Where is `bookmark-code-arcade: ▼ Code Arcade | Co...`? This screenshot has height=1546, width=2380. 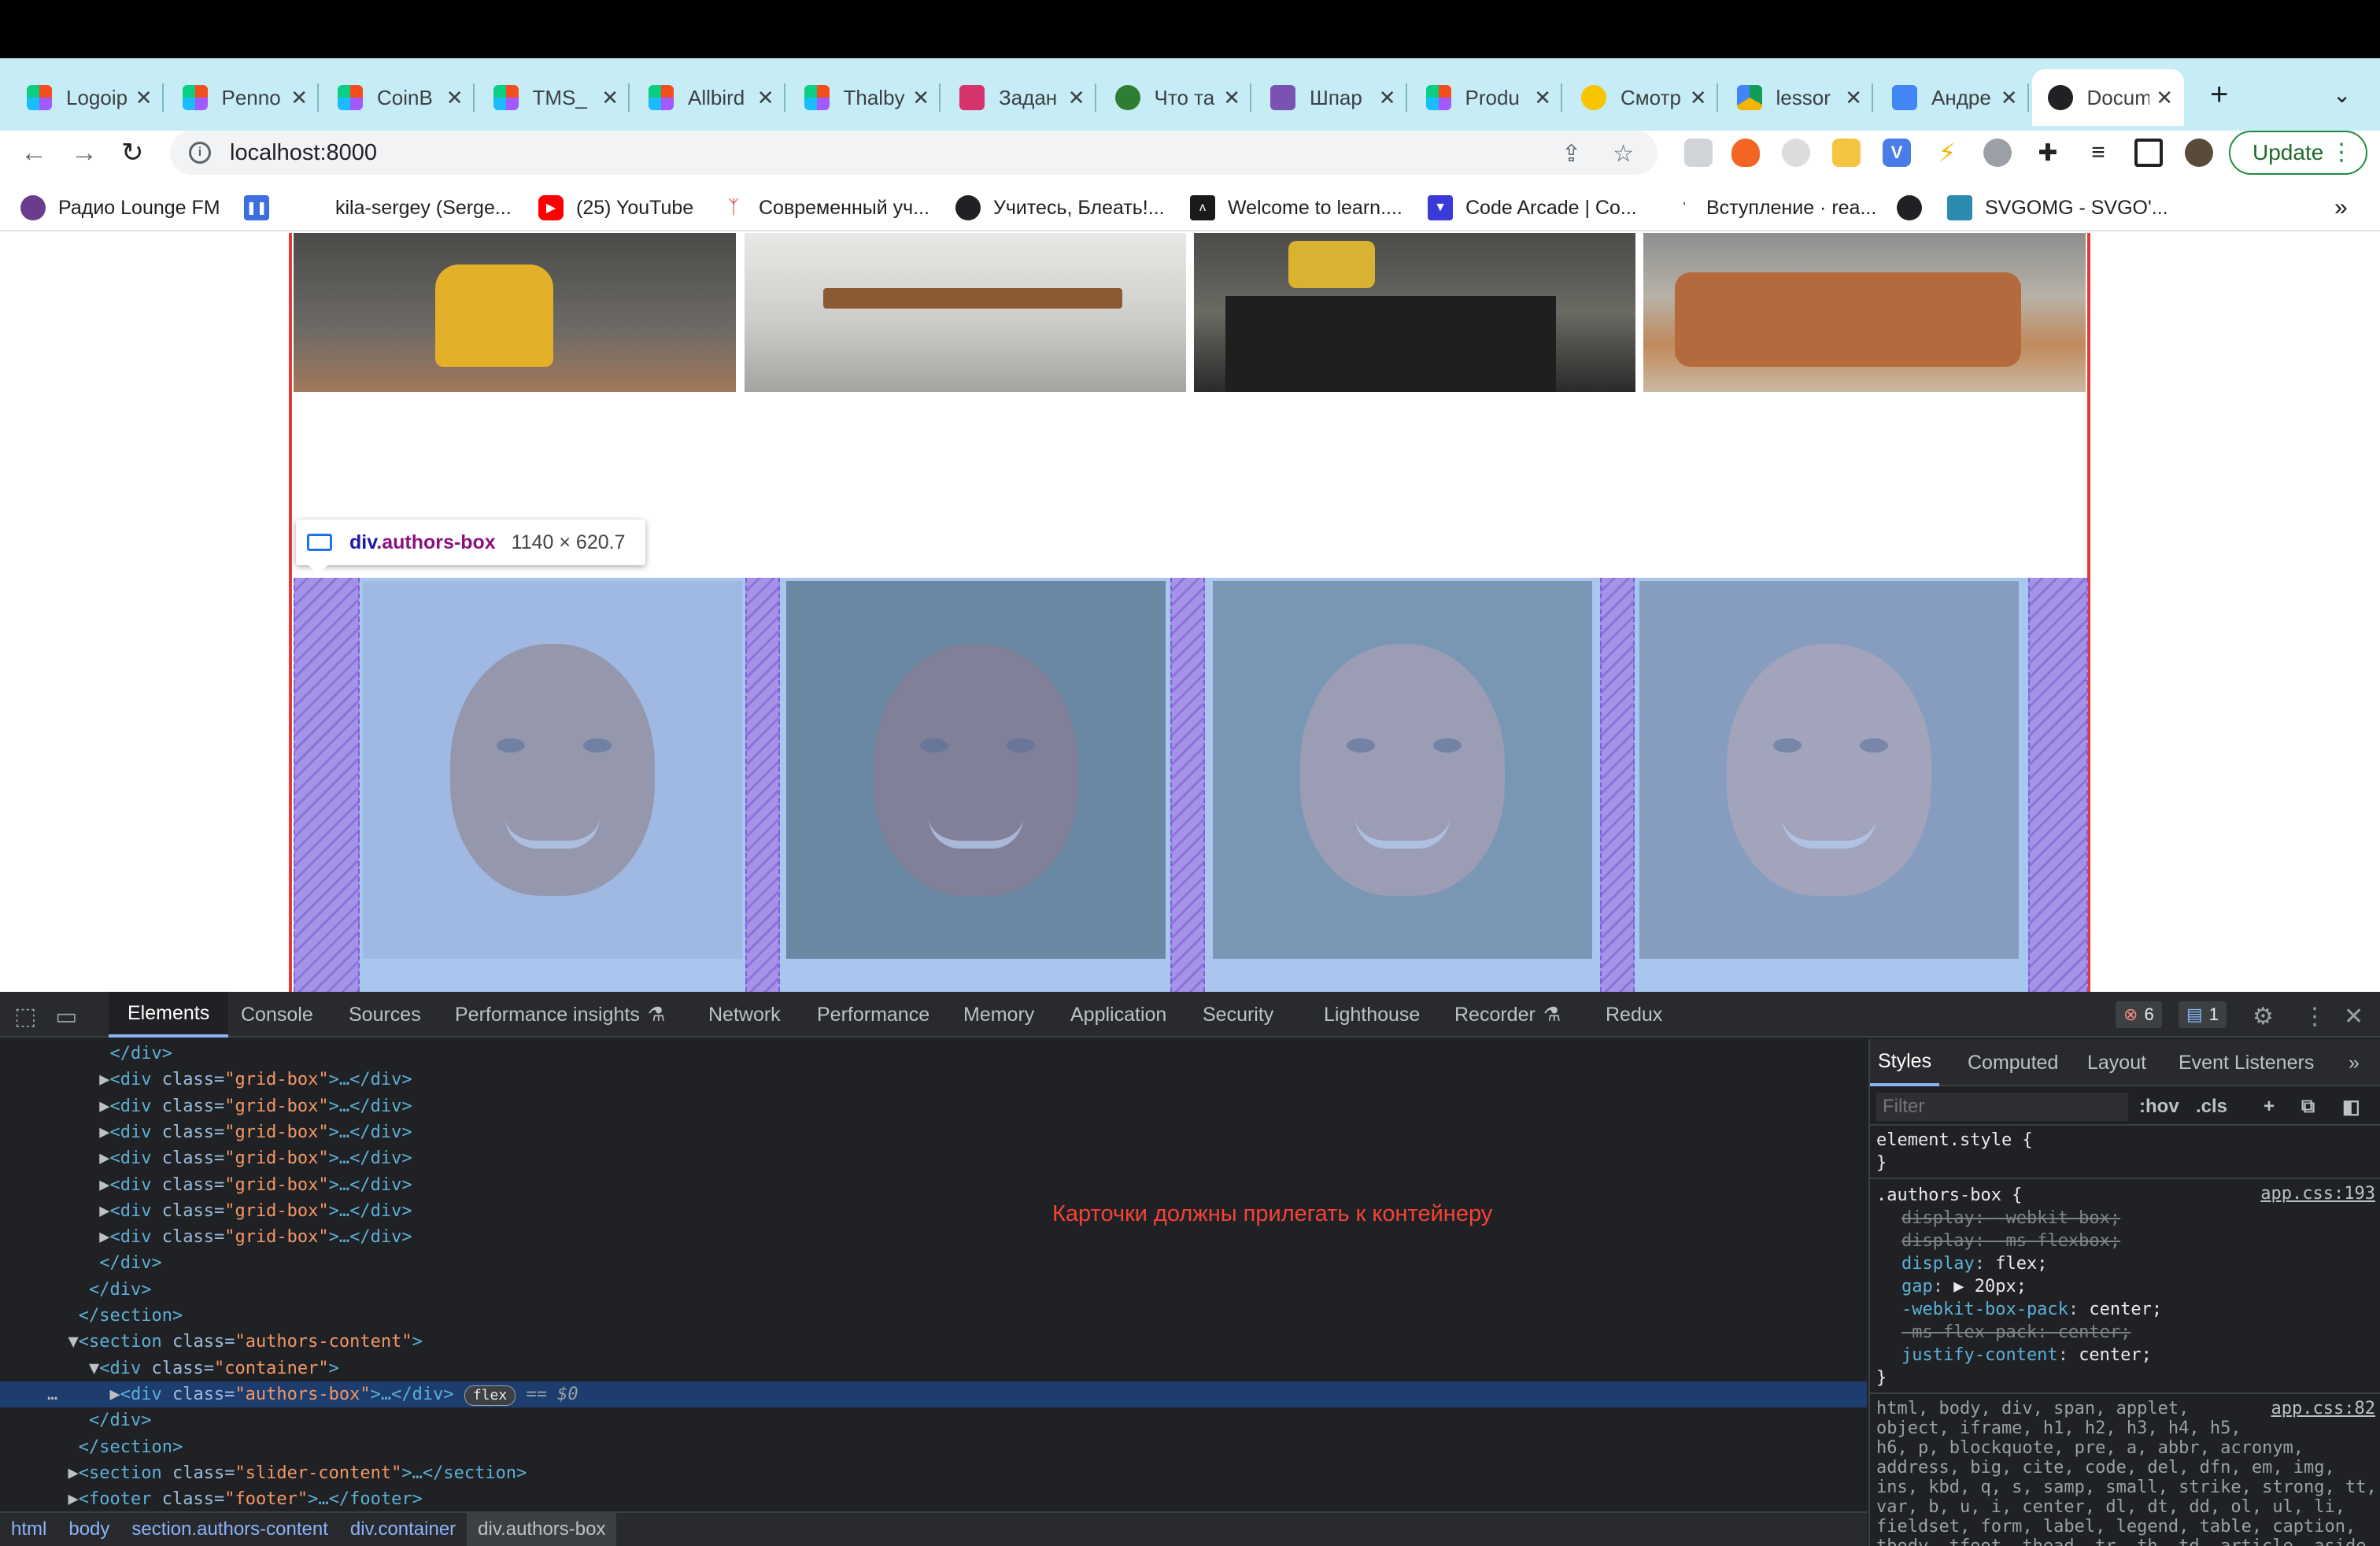 bookmark-code-arcade: ▼ Code Arcade | Co... is located at coordinates (1532, 208).